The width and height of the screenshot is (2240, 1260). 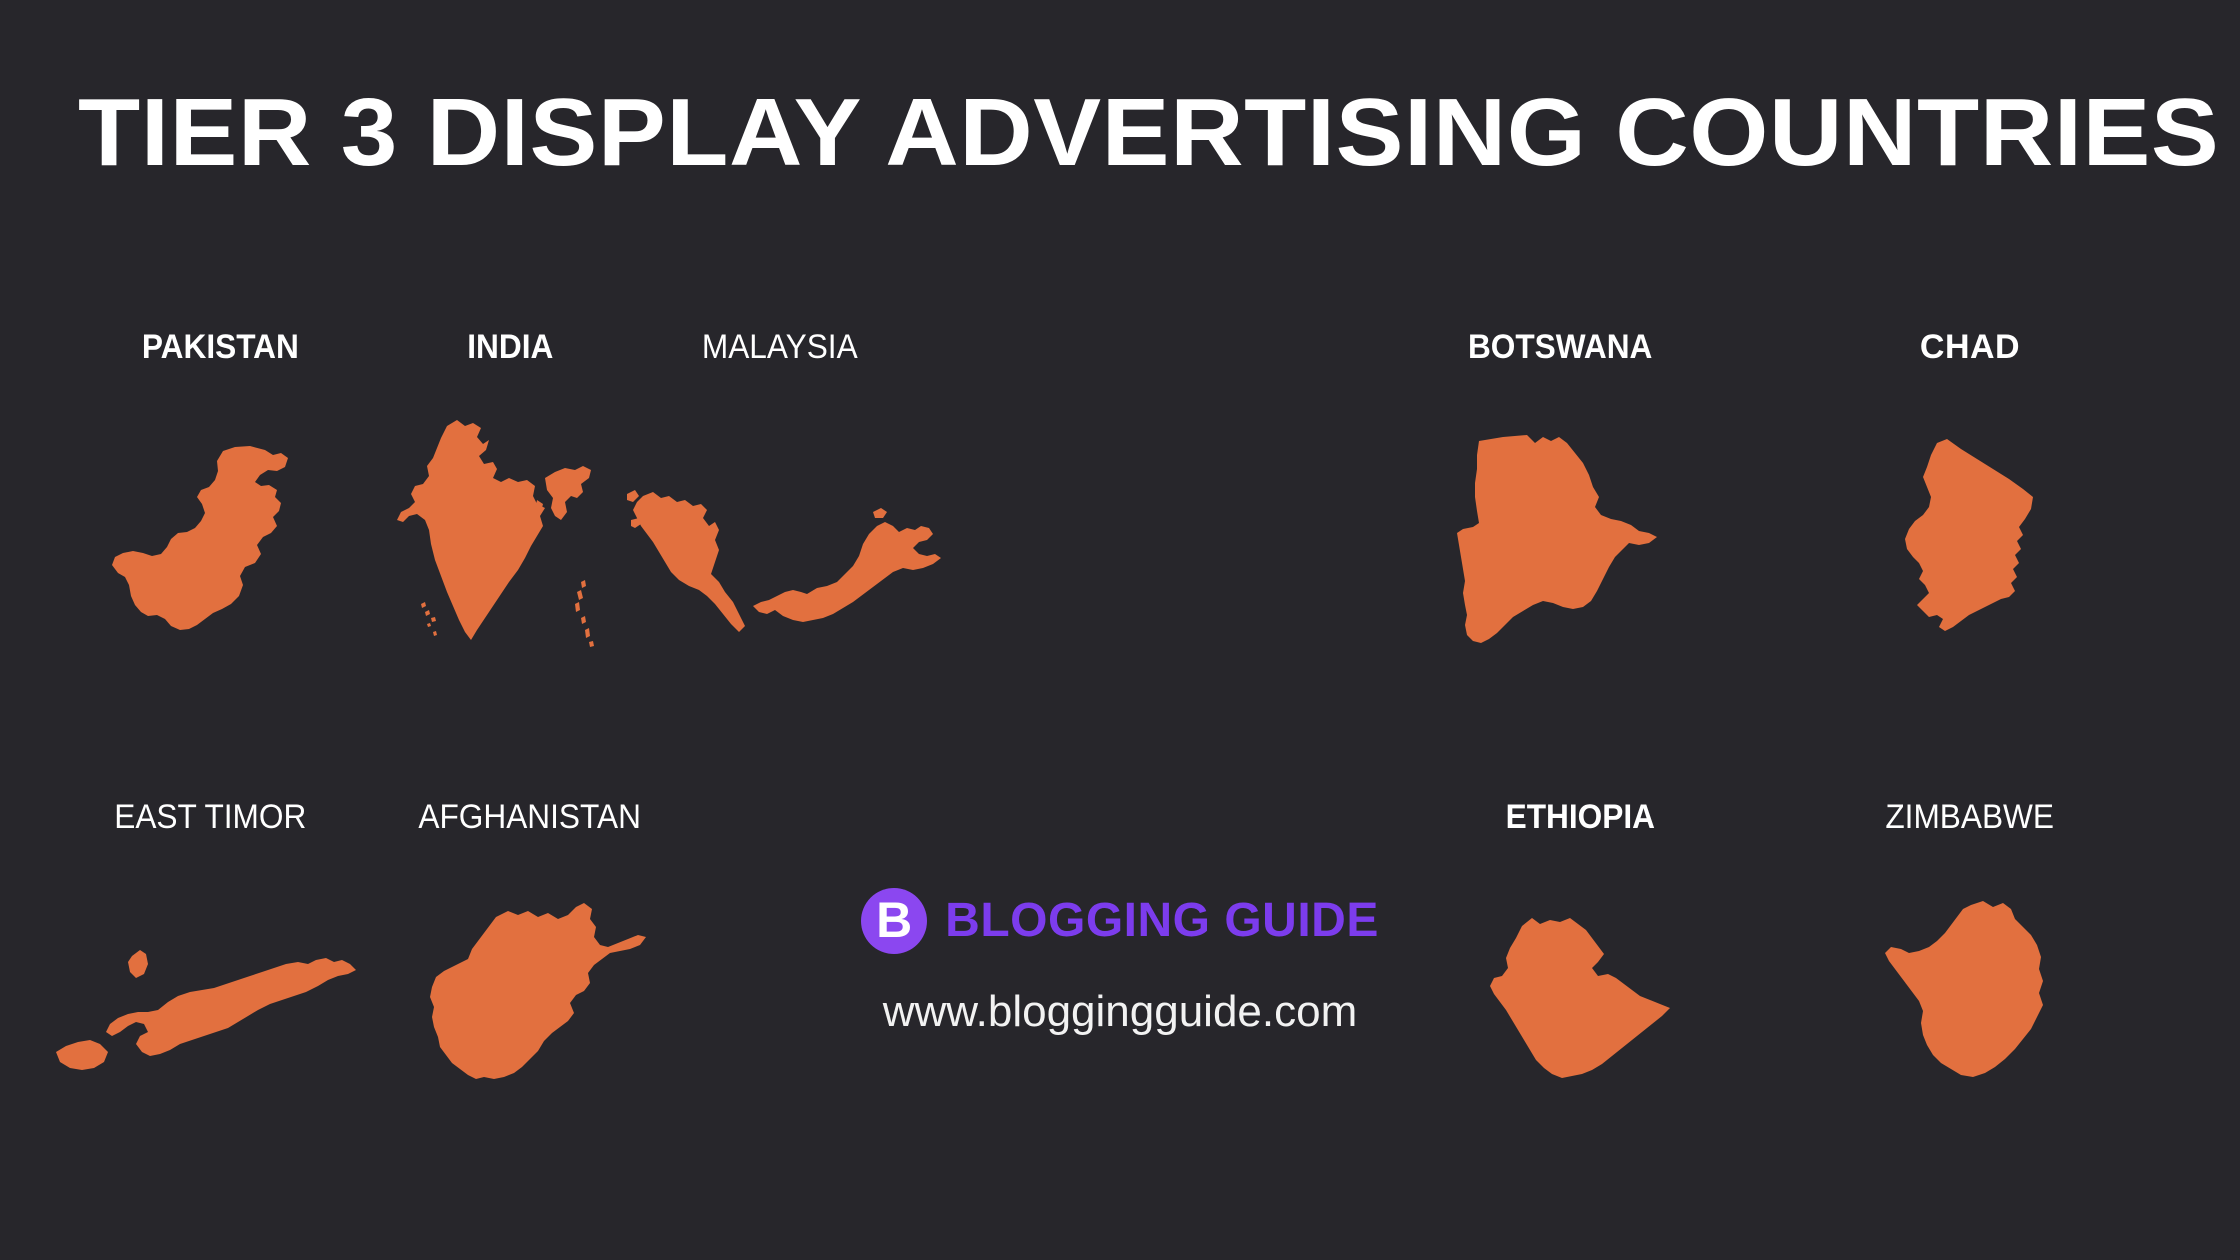 What do you see at coordinates (530, 817) in the screenshot?
I see `country-label-afghanistan: AFGHANISTAN` at bounding box center [530, 817].